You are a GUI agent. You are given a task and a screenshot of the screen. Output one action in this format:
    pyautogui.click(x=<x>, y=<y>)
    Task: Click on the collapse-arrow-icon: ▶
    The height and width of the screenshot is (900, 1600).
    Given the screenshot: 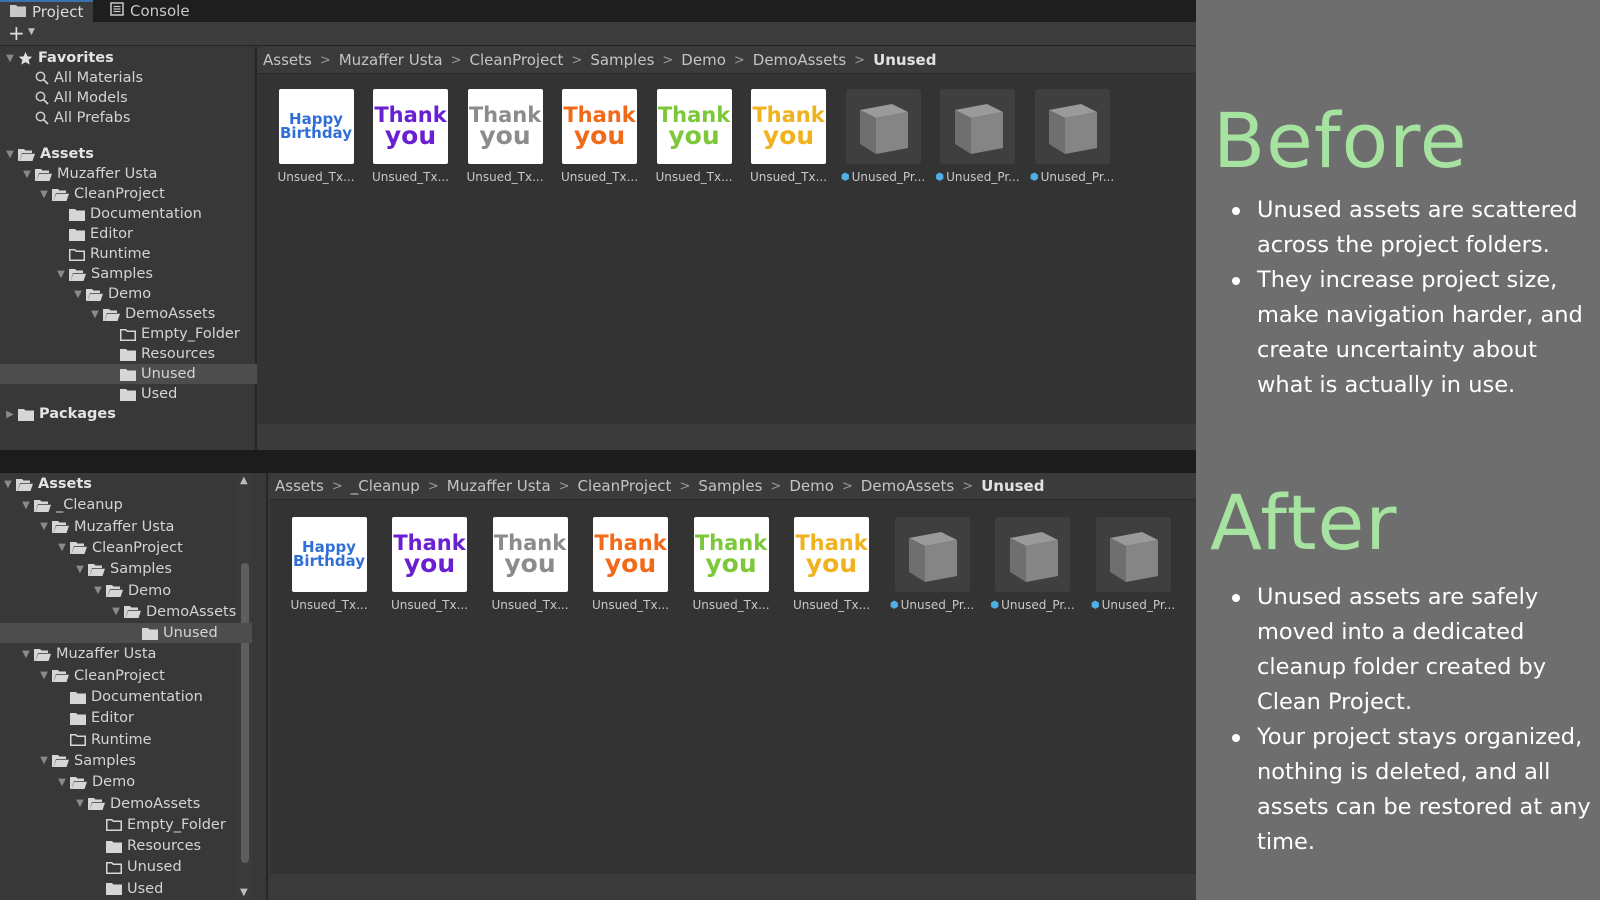 What is the action you would take?
    pyautogui.click(x=10, y=414)
    